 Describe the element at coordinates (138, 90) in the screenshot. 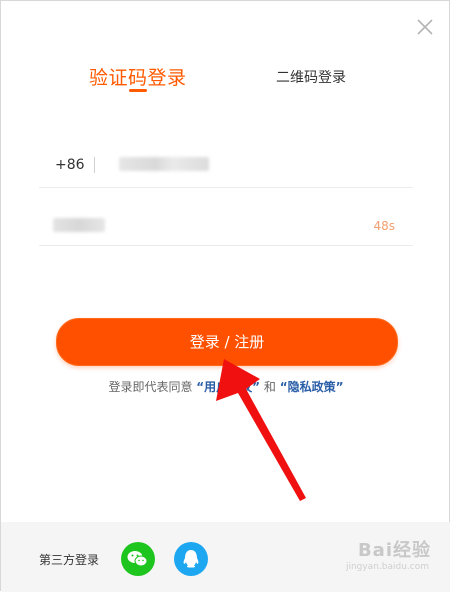

I see `active-tab-indicator` at that location.